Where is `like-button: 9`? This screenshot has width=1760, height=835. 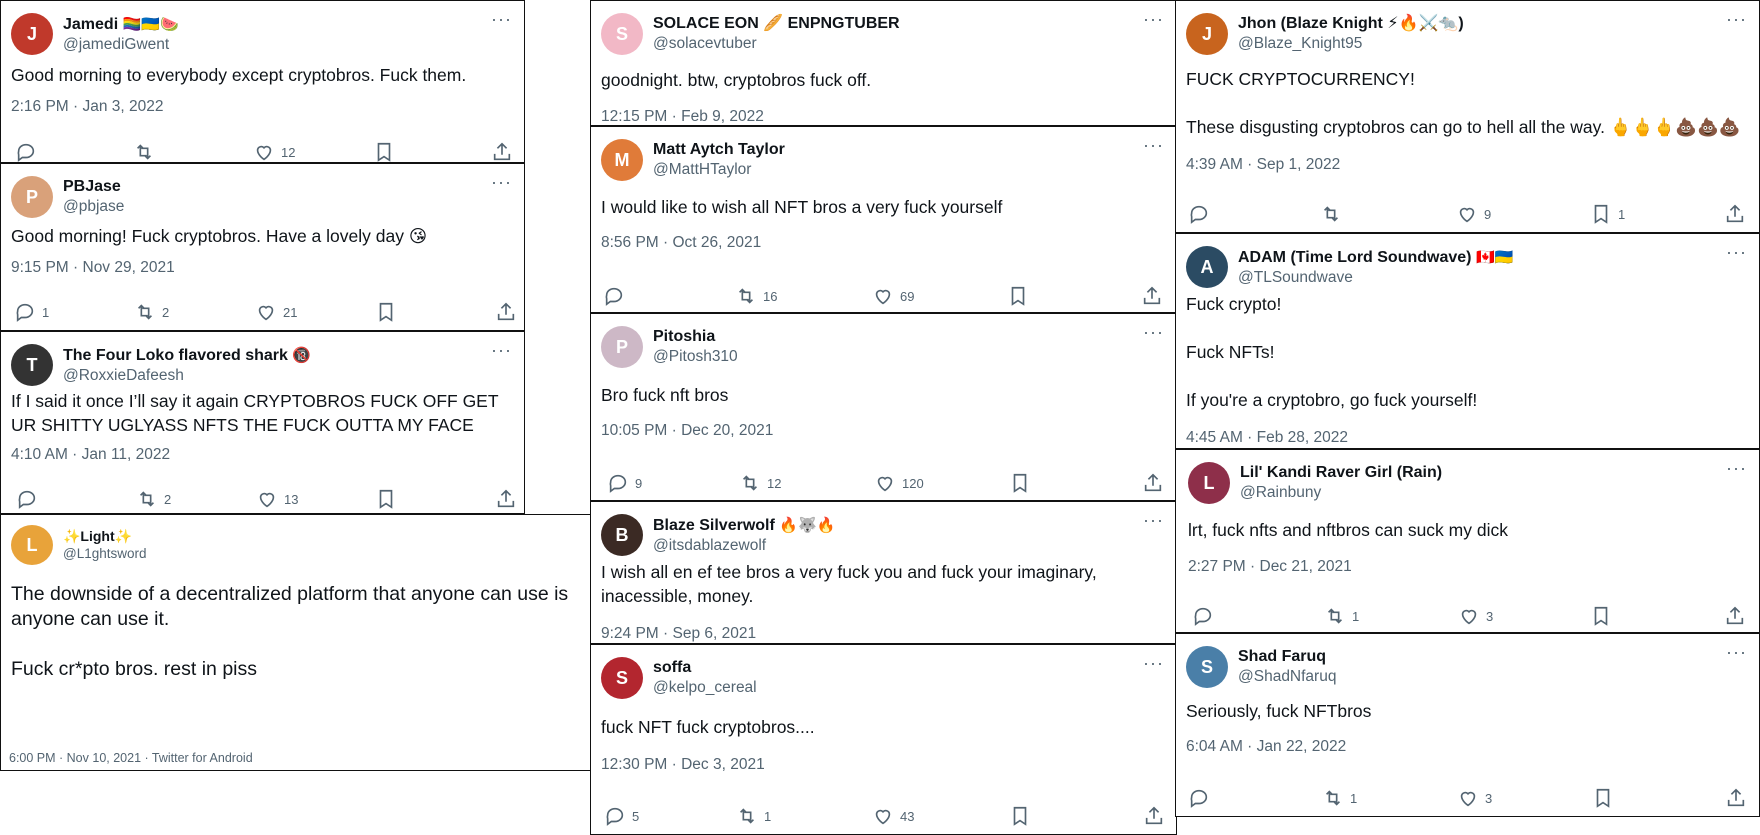 like-button: 9 is located at coordinates (1473, 214).